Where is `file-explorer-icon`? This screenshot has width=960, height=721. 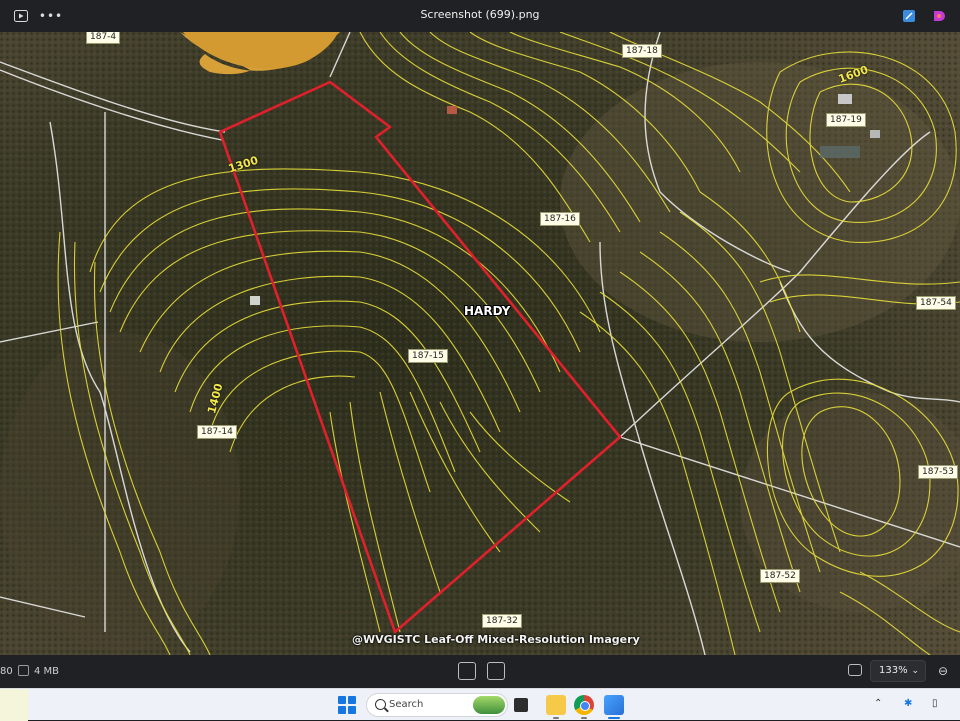
file-explorer-icon is located at coordinates (556, 705).